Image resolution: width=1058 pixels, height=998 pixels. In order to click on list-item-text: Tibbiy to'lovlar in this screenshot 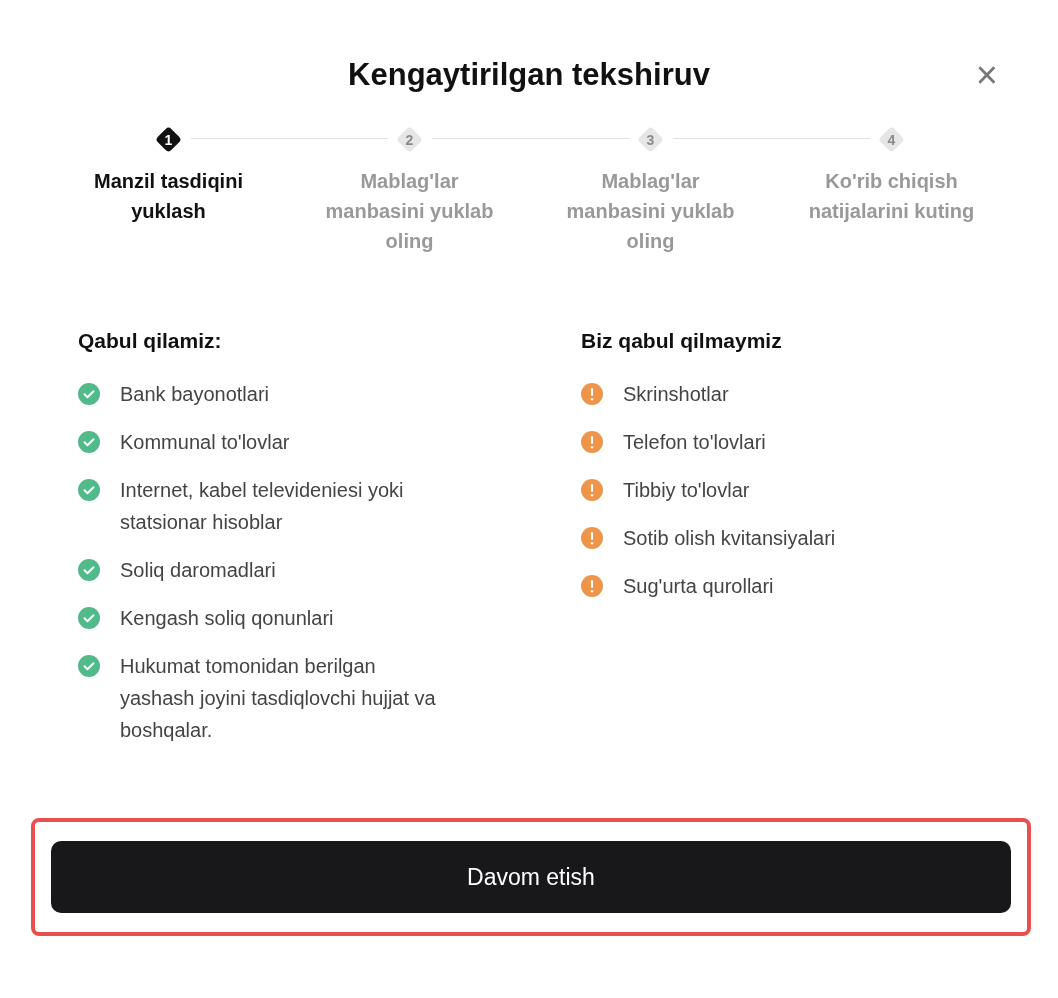, I will do `click(686, 490)`.